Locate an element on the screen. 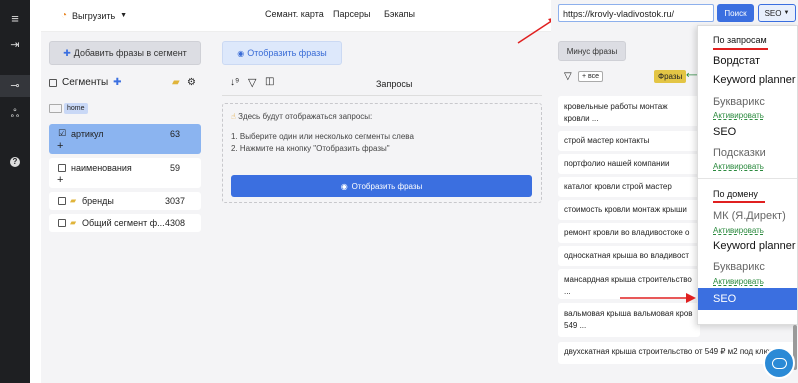 This screenshot has width=798, height=383. list-item: односкатная крыша во владивост is located at coordinates (629, 256).